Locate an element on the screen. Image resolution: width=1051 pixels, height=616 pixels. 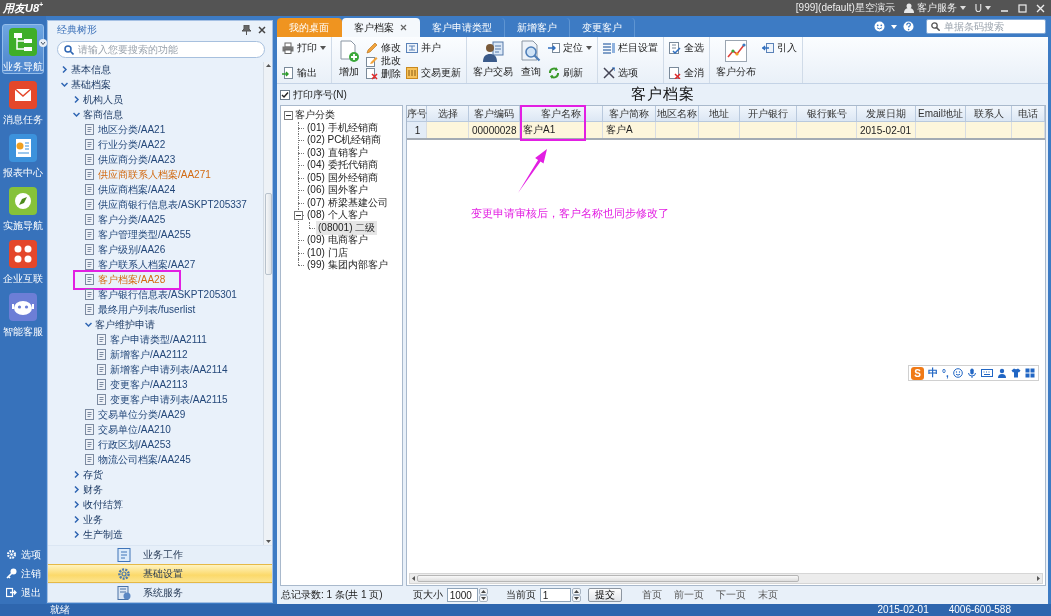
toolbar-button: 刷新 is located at coordinates (570, 72).